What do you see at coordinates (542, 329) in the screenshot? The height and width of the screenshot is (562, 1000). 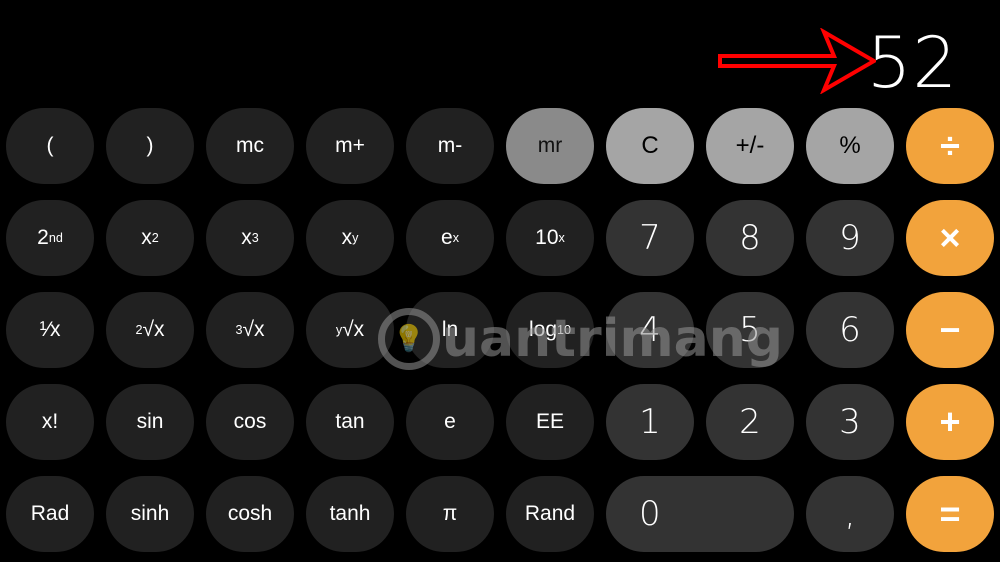 I see `key-label: log` at bounding box center [542, 329].